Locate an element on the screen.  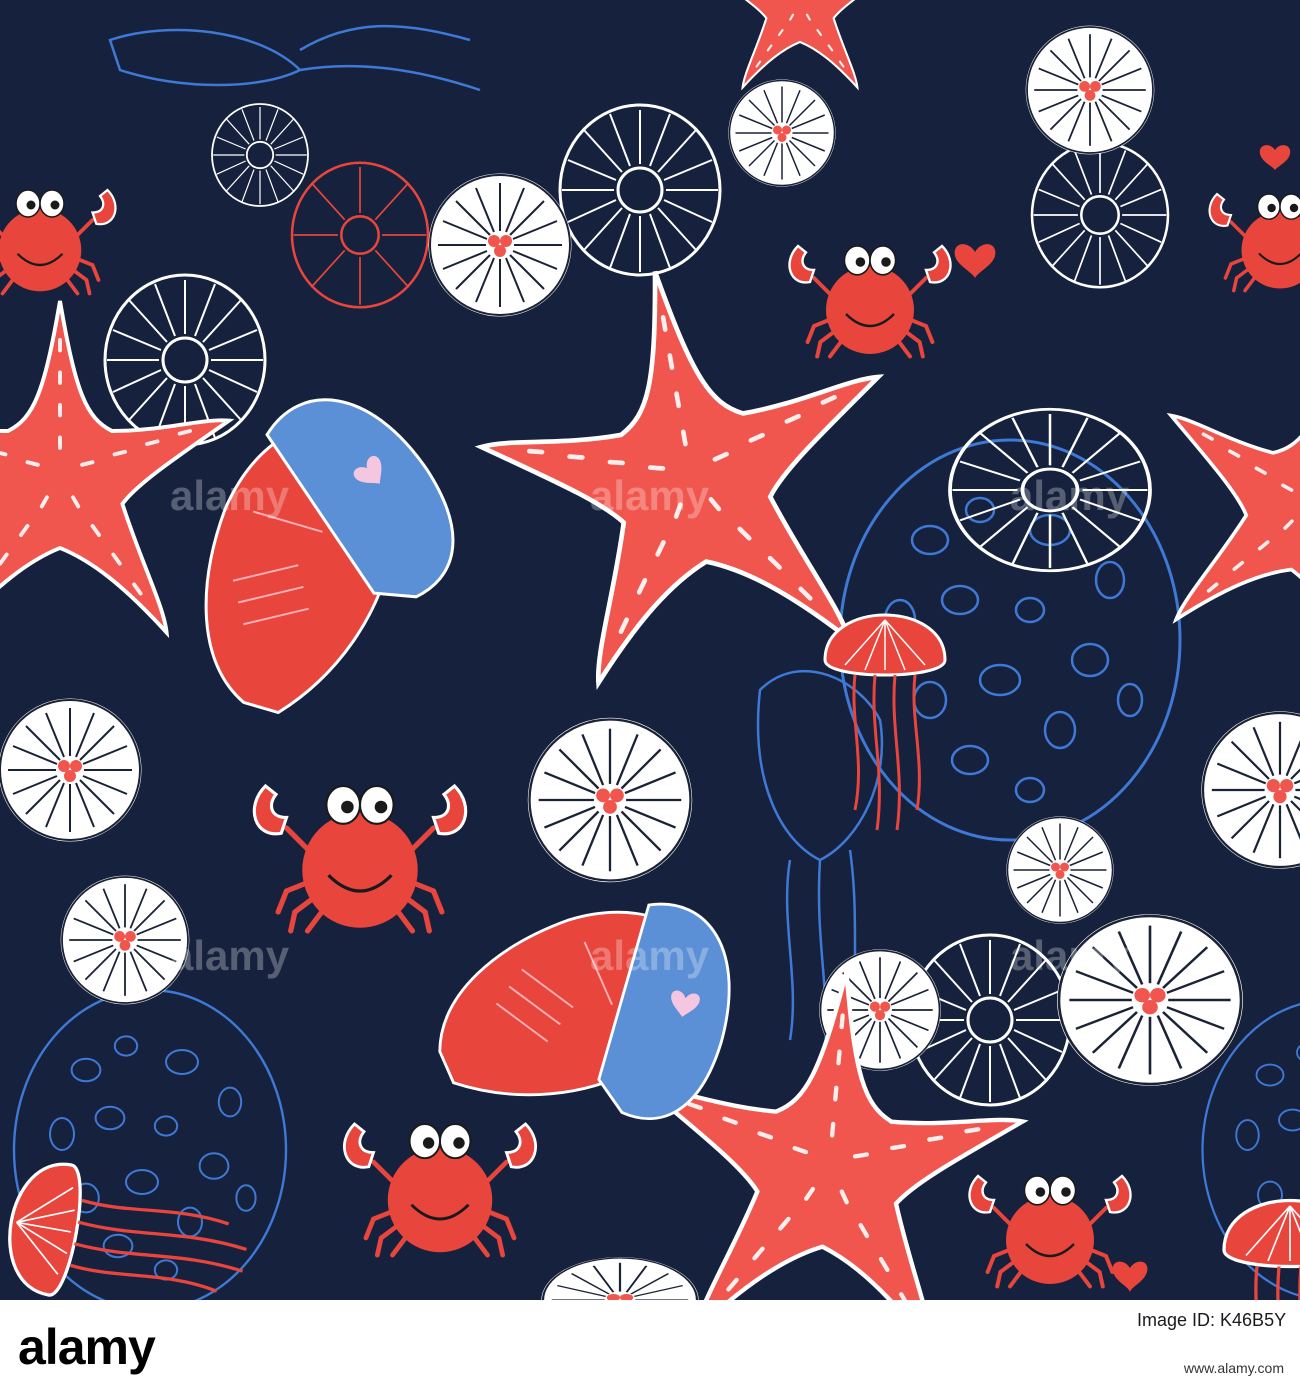
image-id-label: Image ID: K46B5Y is located at coordinates (1212, 1320).